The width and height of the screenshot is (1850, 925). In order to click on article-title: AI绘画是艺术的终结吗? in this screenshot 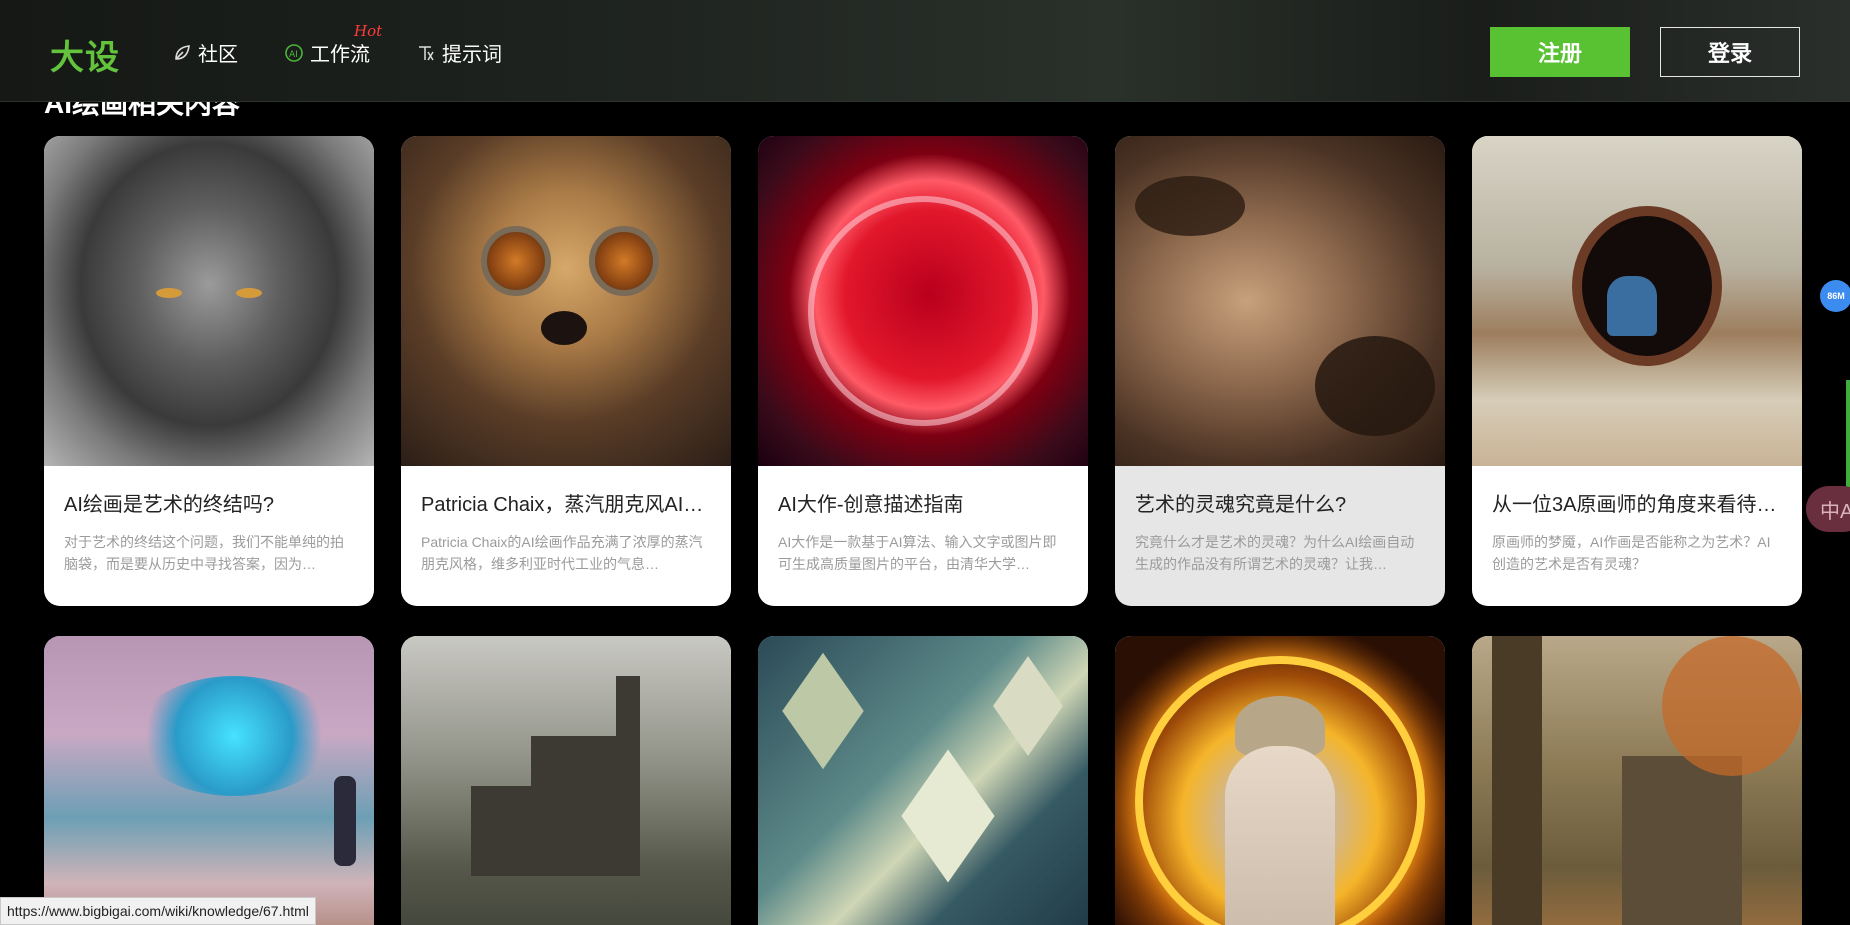, I will do `click(169, 505)`.